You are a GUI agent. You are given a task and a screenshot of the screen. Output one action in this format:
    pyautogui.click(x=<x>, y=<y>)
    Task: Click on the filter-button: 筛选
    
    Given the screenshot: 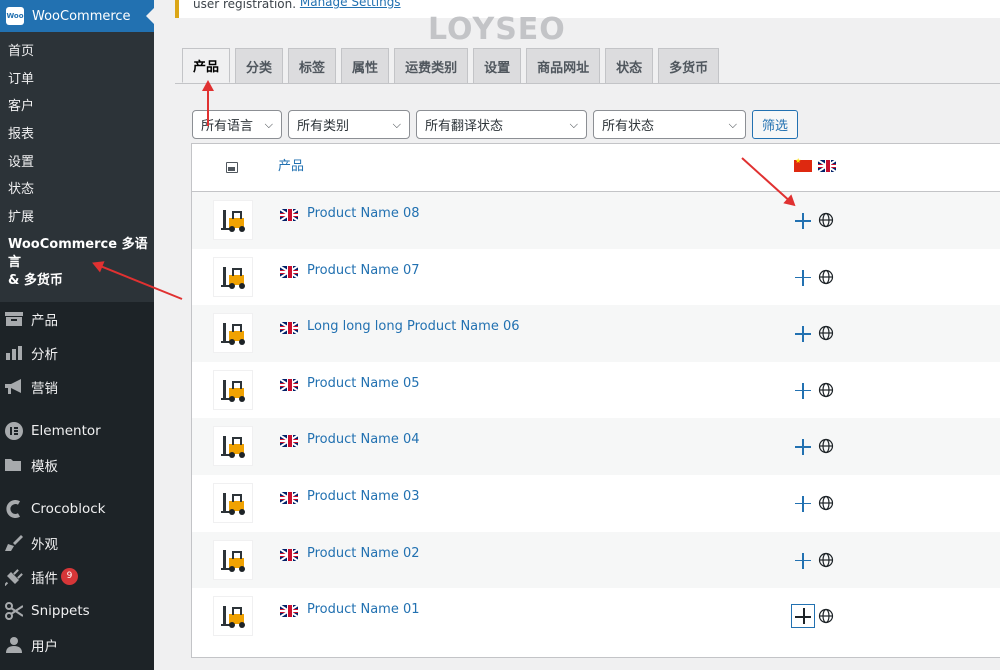 What is the action you would take?
    pyautogui.click(x=775, y=124)
    